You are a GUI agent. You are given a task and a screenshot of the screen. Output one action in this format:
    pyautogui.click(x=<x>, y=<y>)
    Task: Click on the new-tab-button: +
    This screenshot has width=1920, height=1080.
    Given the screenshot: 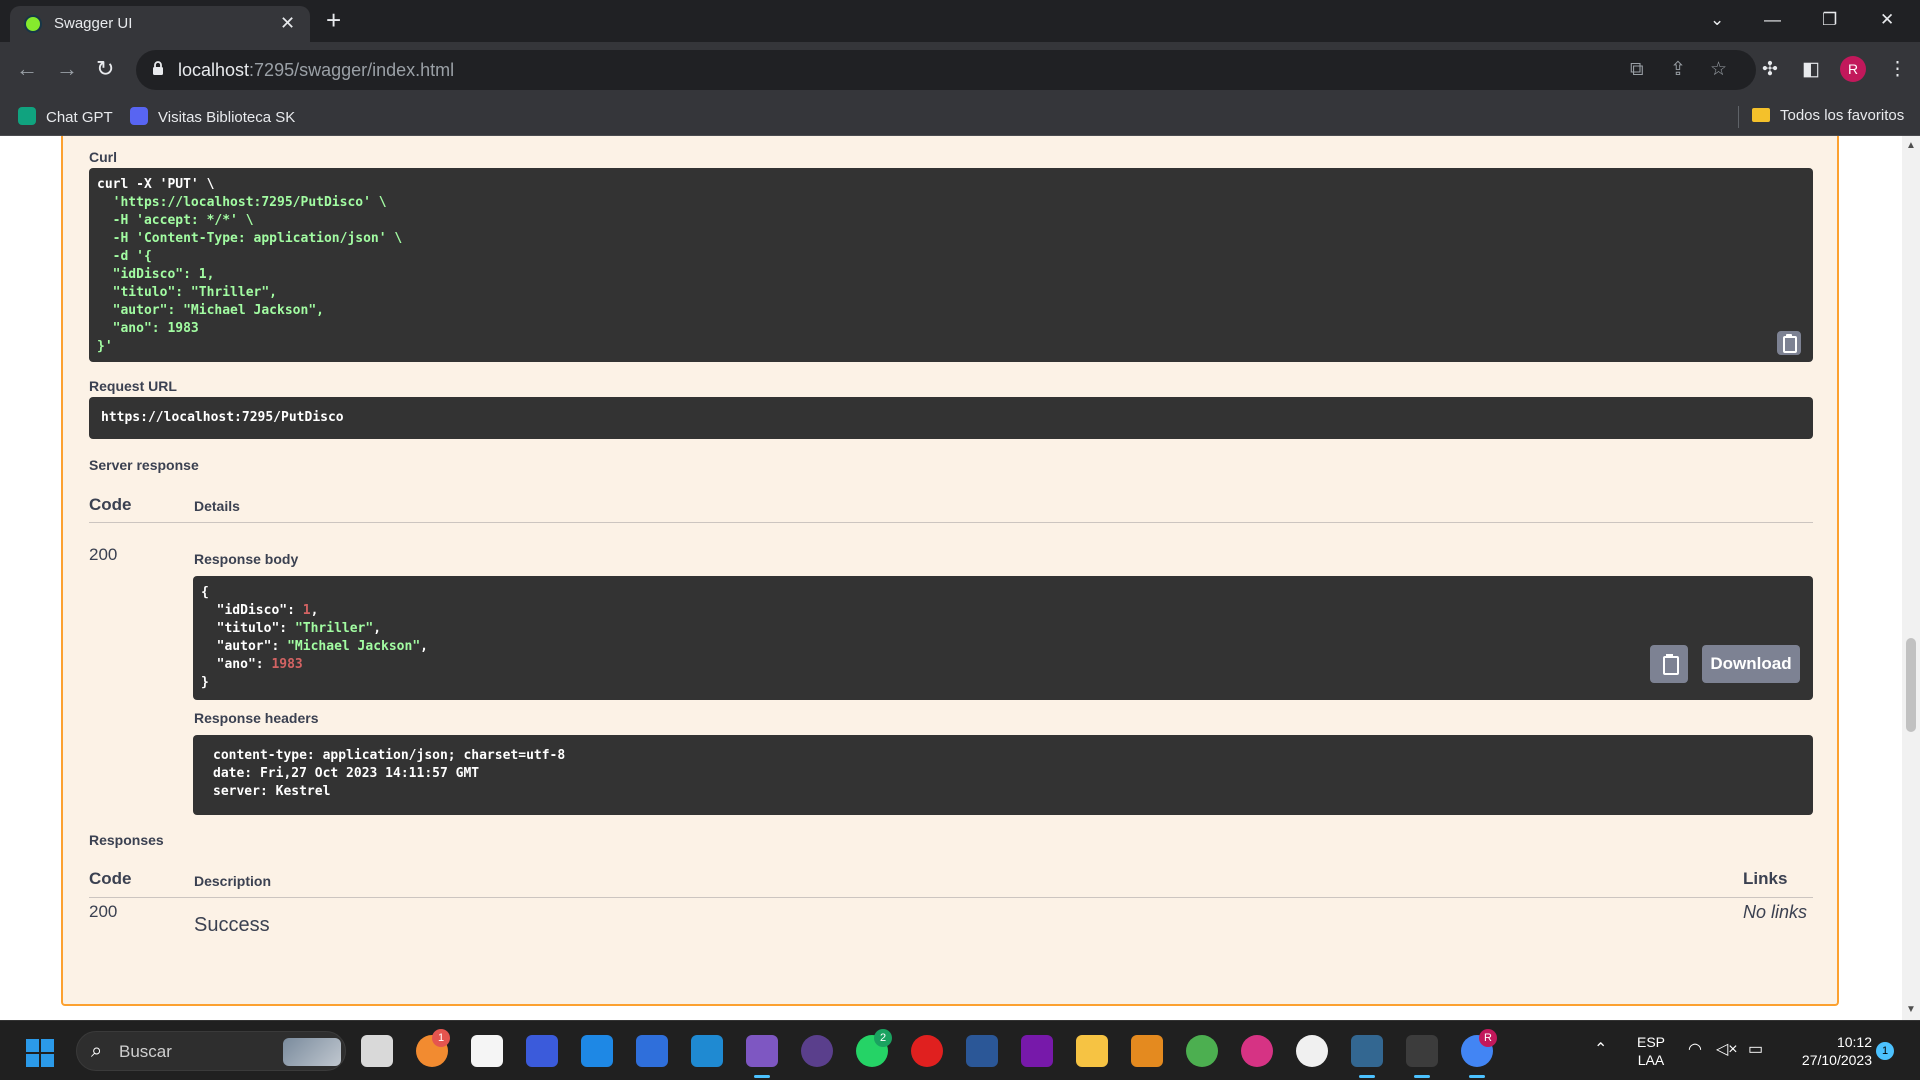 What is the action you would take?
    pyautogui.click(x=333, y=20)
    